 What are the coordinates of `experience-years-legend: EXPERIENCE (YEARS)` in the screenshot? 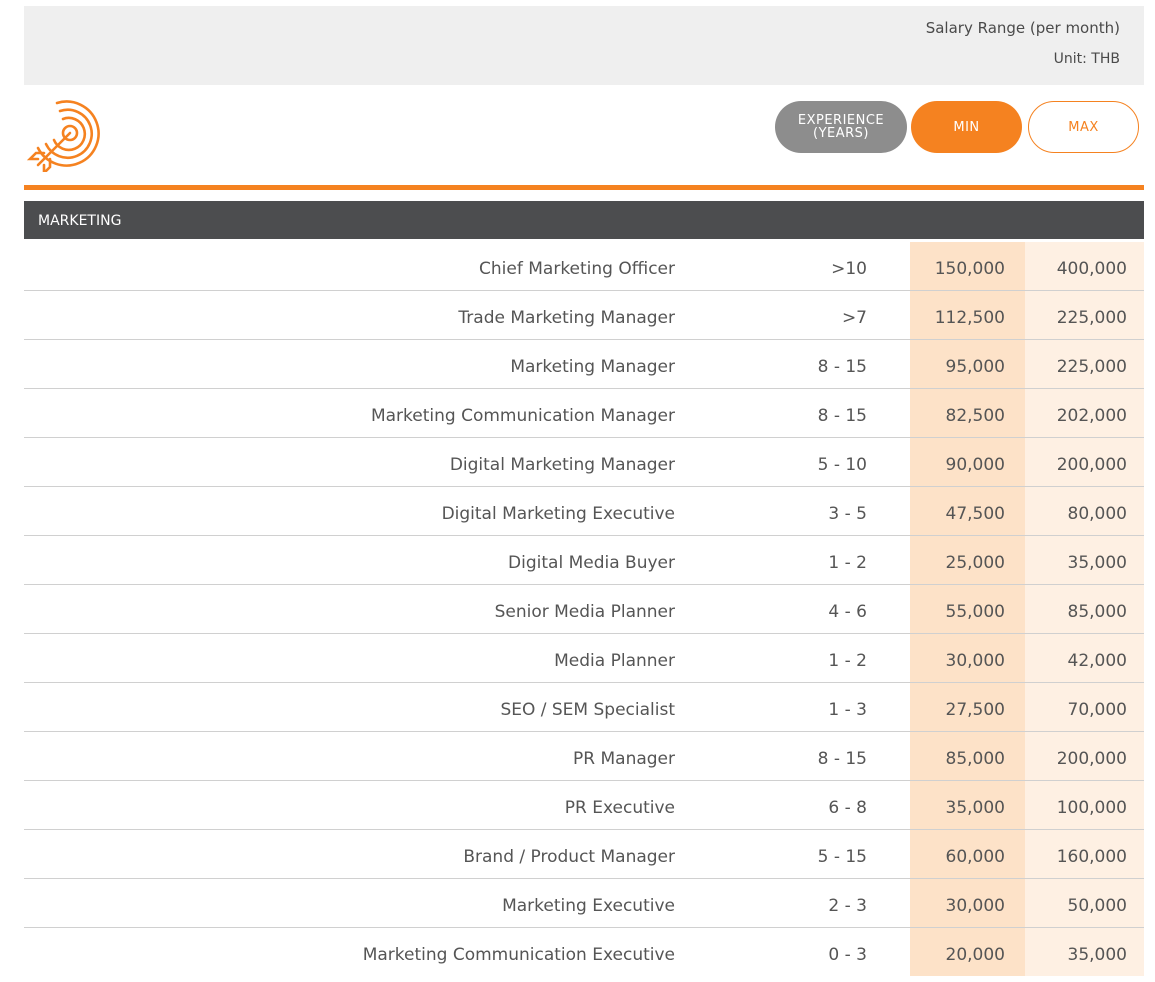 It's located at (841, 127).